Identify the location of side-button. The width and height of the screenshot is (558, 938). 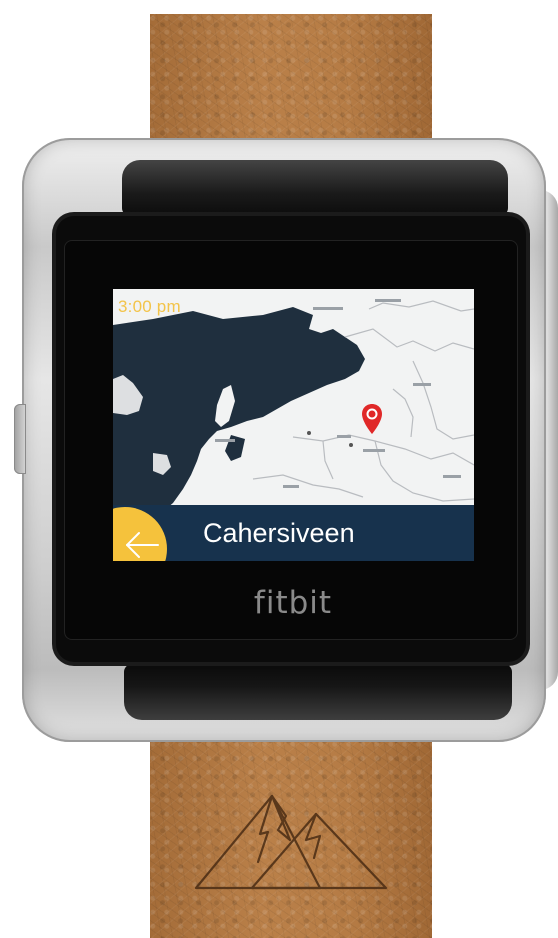
(20, 439).